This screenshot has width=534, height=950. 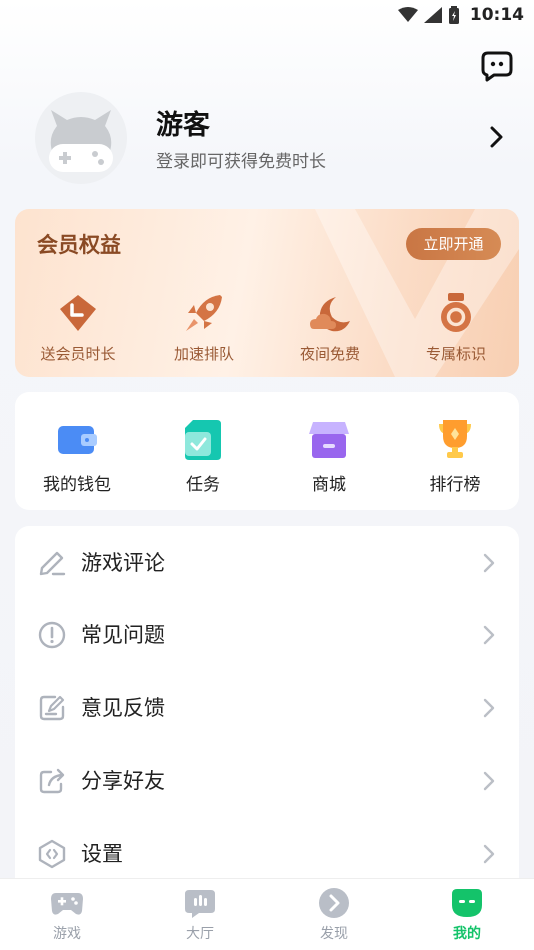 I want to click on menu-item-label: 游戏评论, so click(x=123, y=563).